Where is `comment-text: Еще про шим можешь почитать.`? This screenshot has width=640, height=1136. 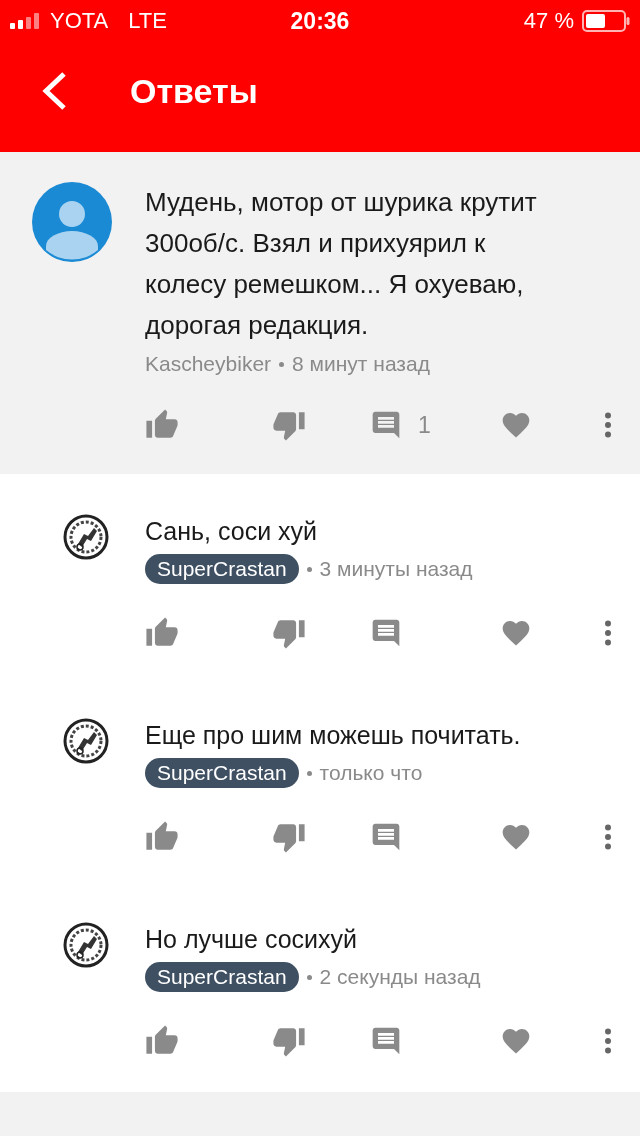
comment-text: Еще про шим можешь почитать. is located at coordinates (333, 735).